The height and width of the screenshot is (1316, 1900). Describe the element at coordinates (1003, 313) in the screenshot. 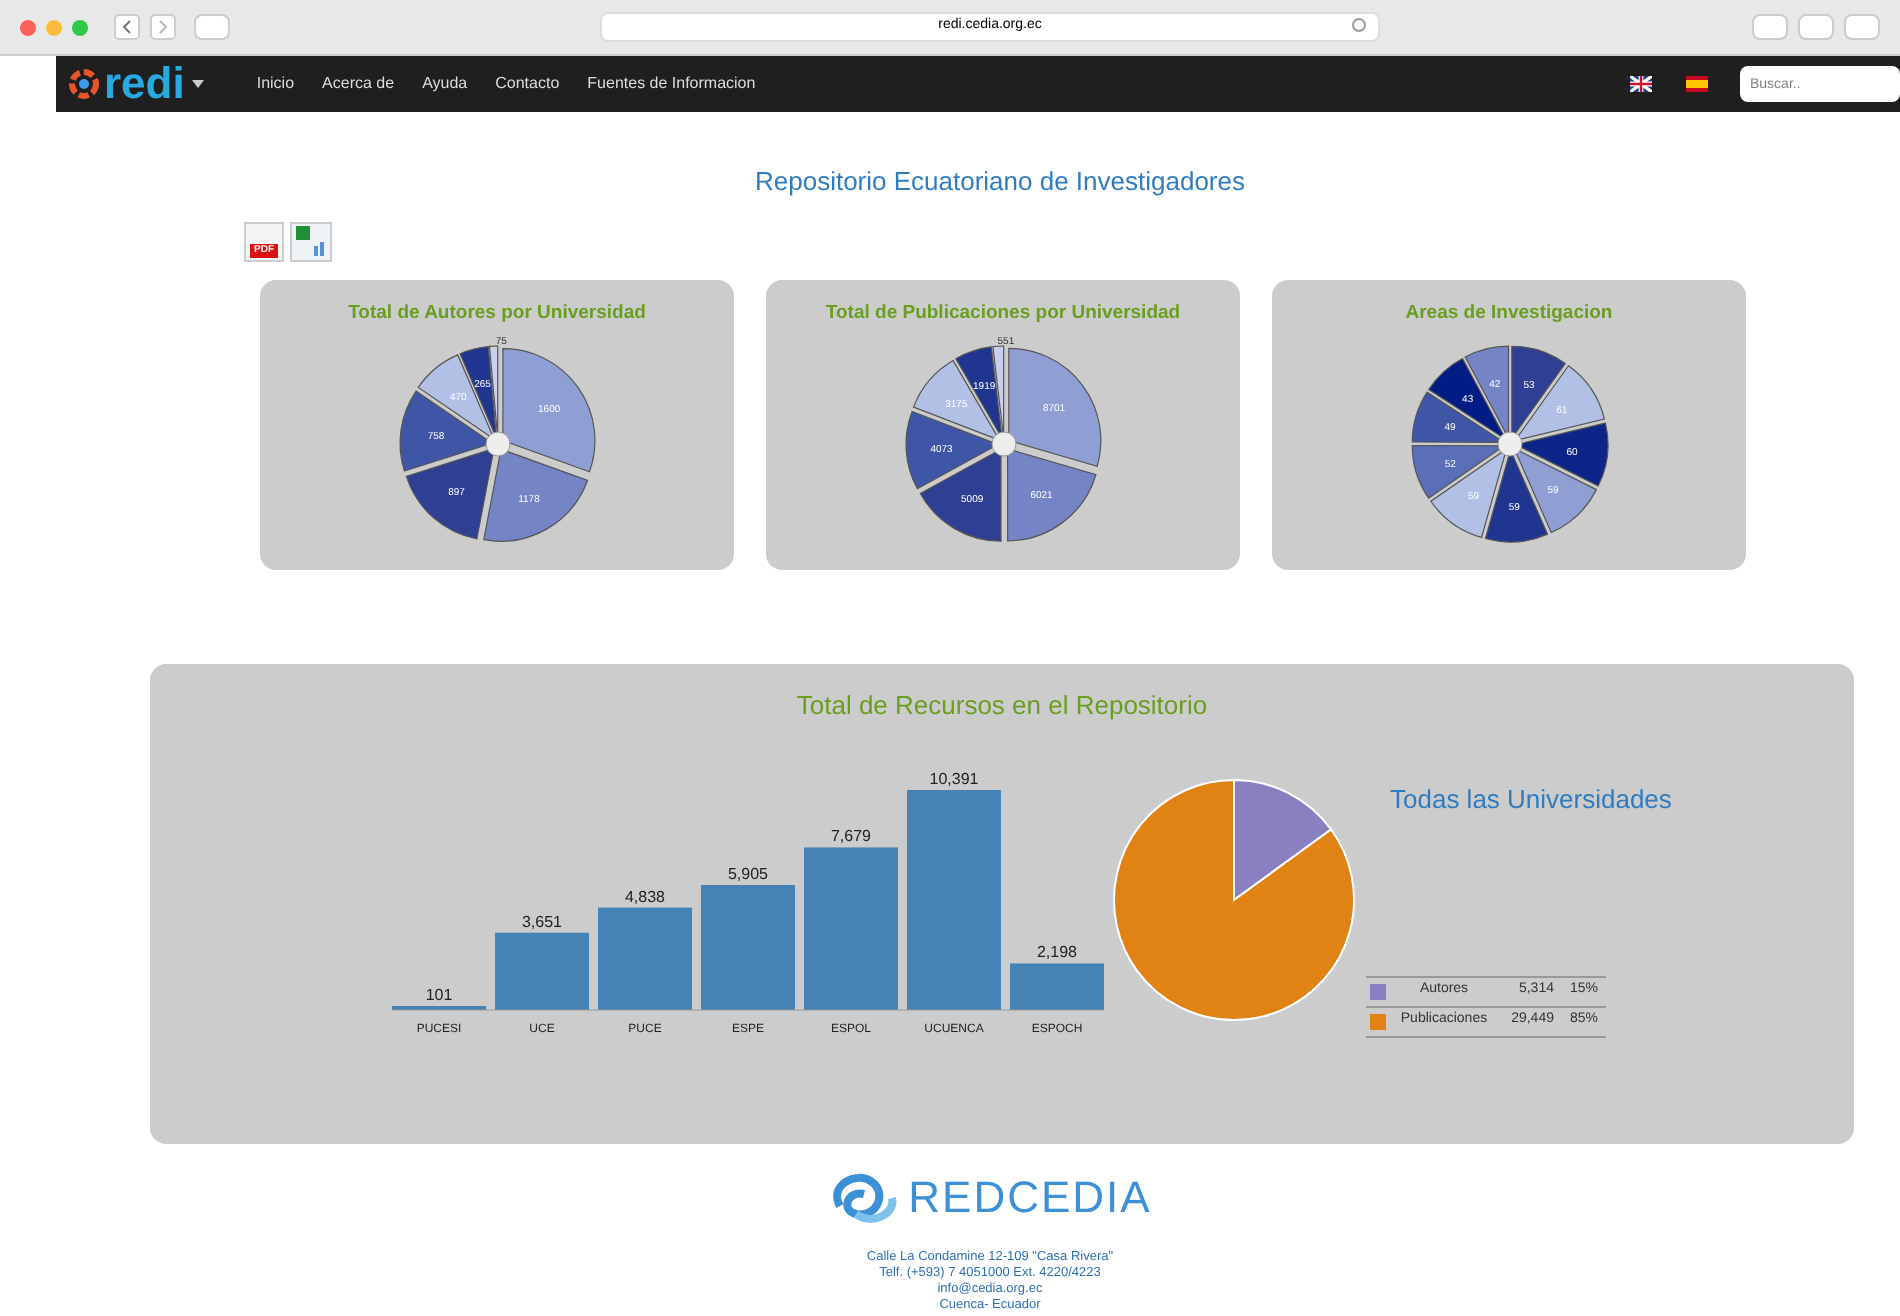

I see `card-title: Total de Publicaciones por Universidad` at that location.